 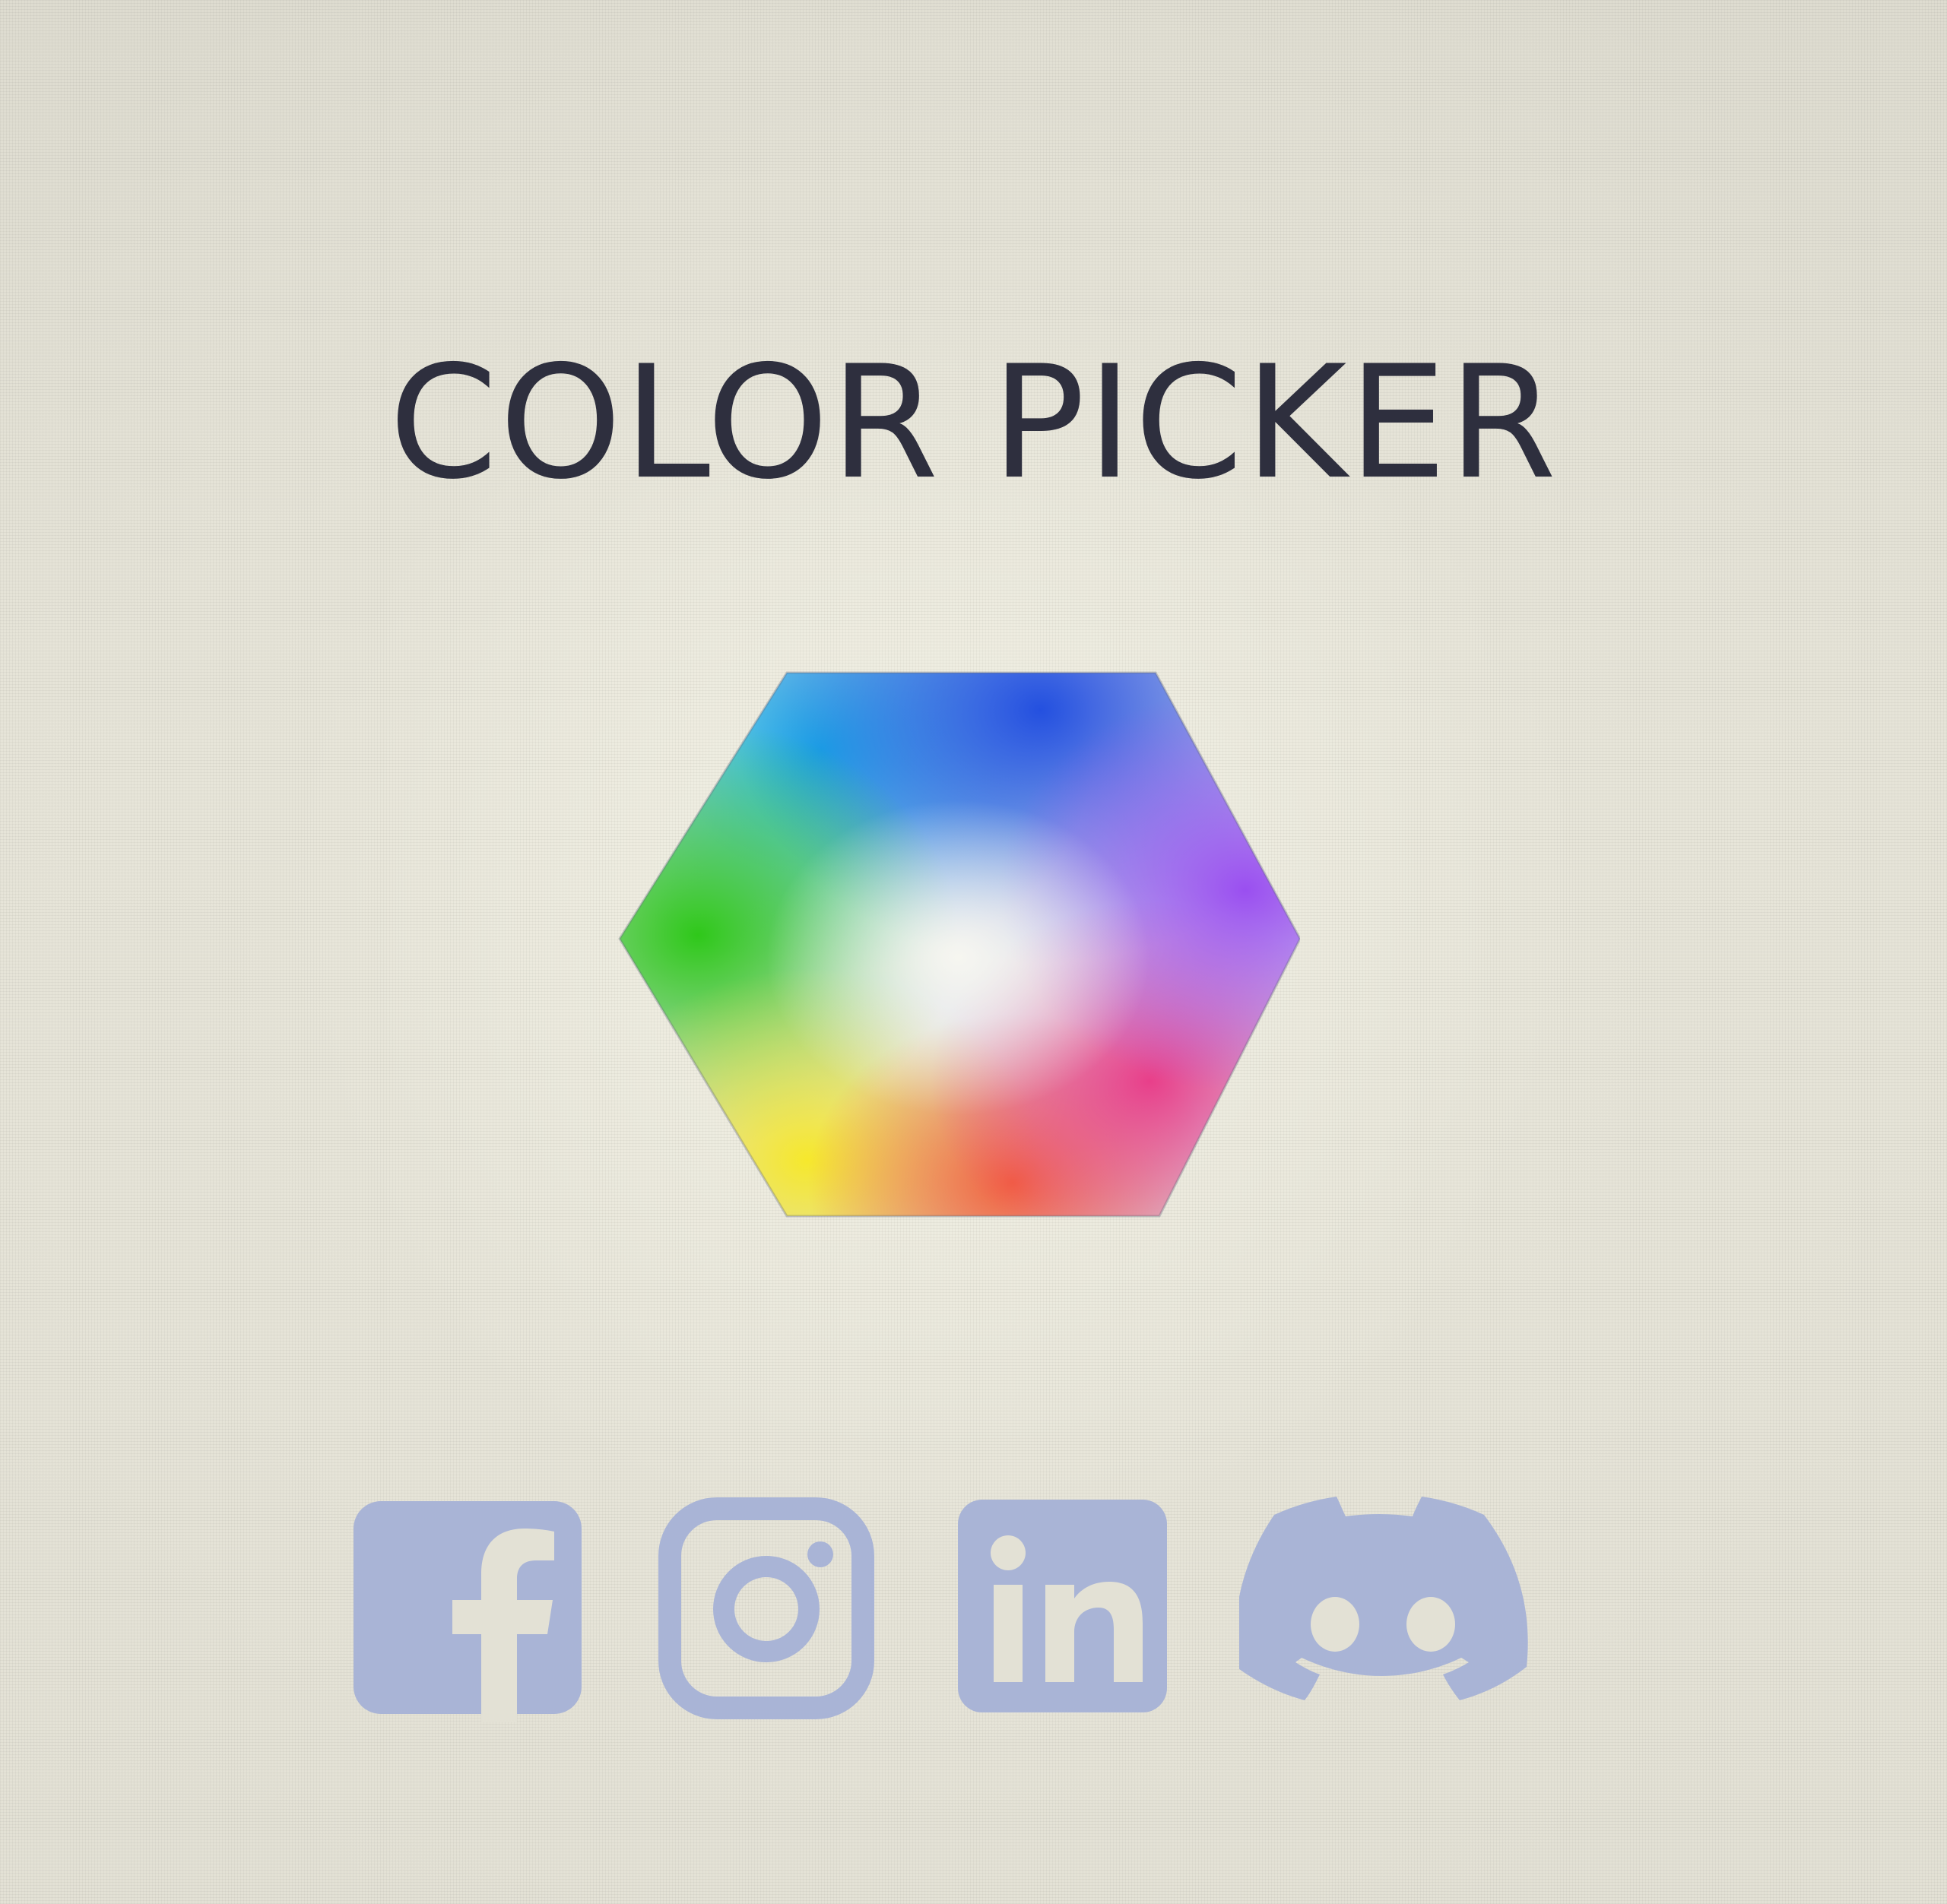 What do you see at coordinates (947, 1608) in the screenshot?
I see `social-links` at bounding box center [947, 1608].